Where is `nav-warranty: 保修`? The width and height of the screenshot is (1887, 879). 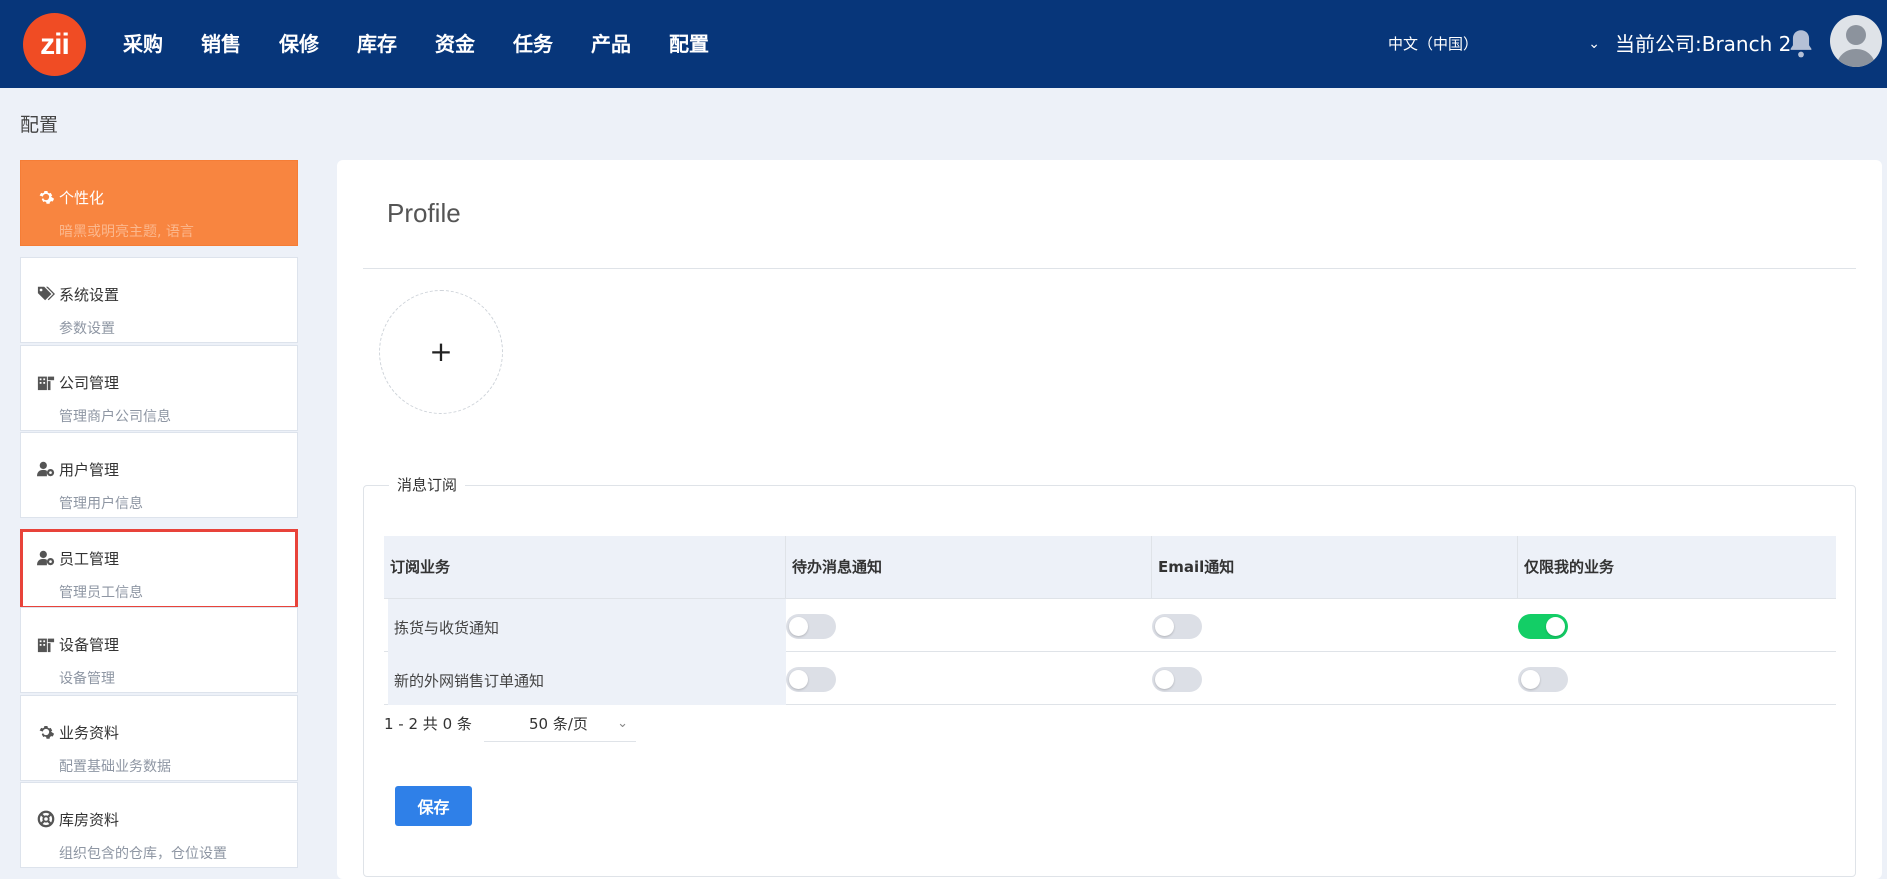 nav-warranty: 保修 is located at coordinates (299, 44).